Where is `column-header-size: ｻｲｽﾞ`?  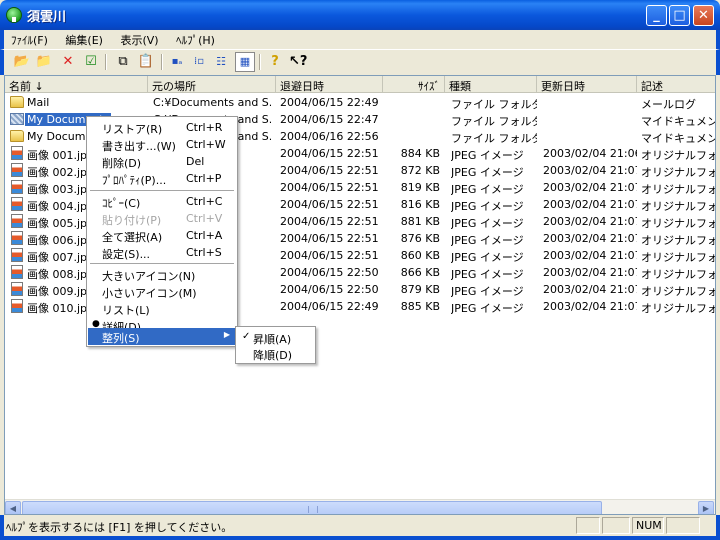
column-header-size: ｻｲｽﾞ is located at coordinates (414, 84).